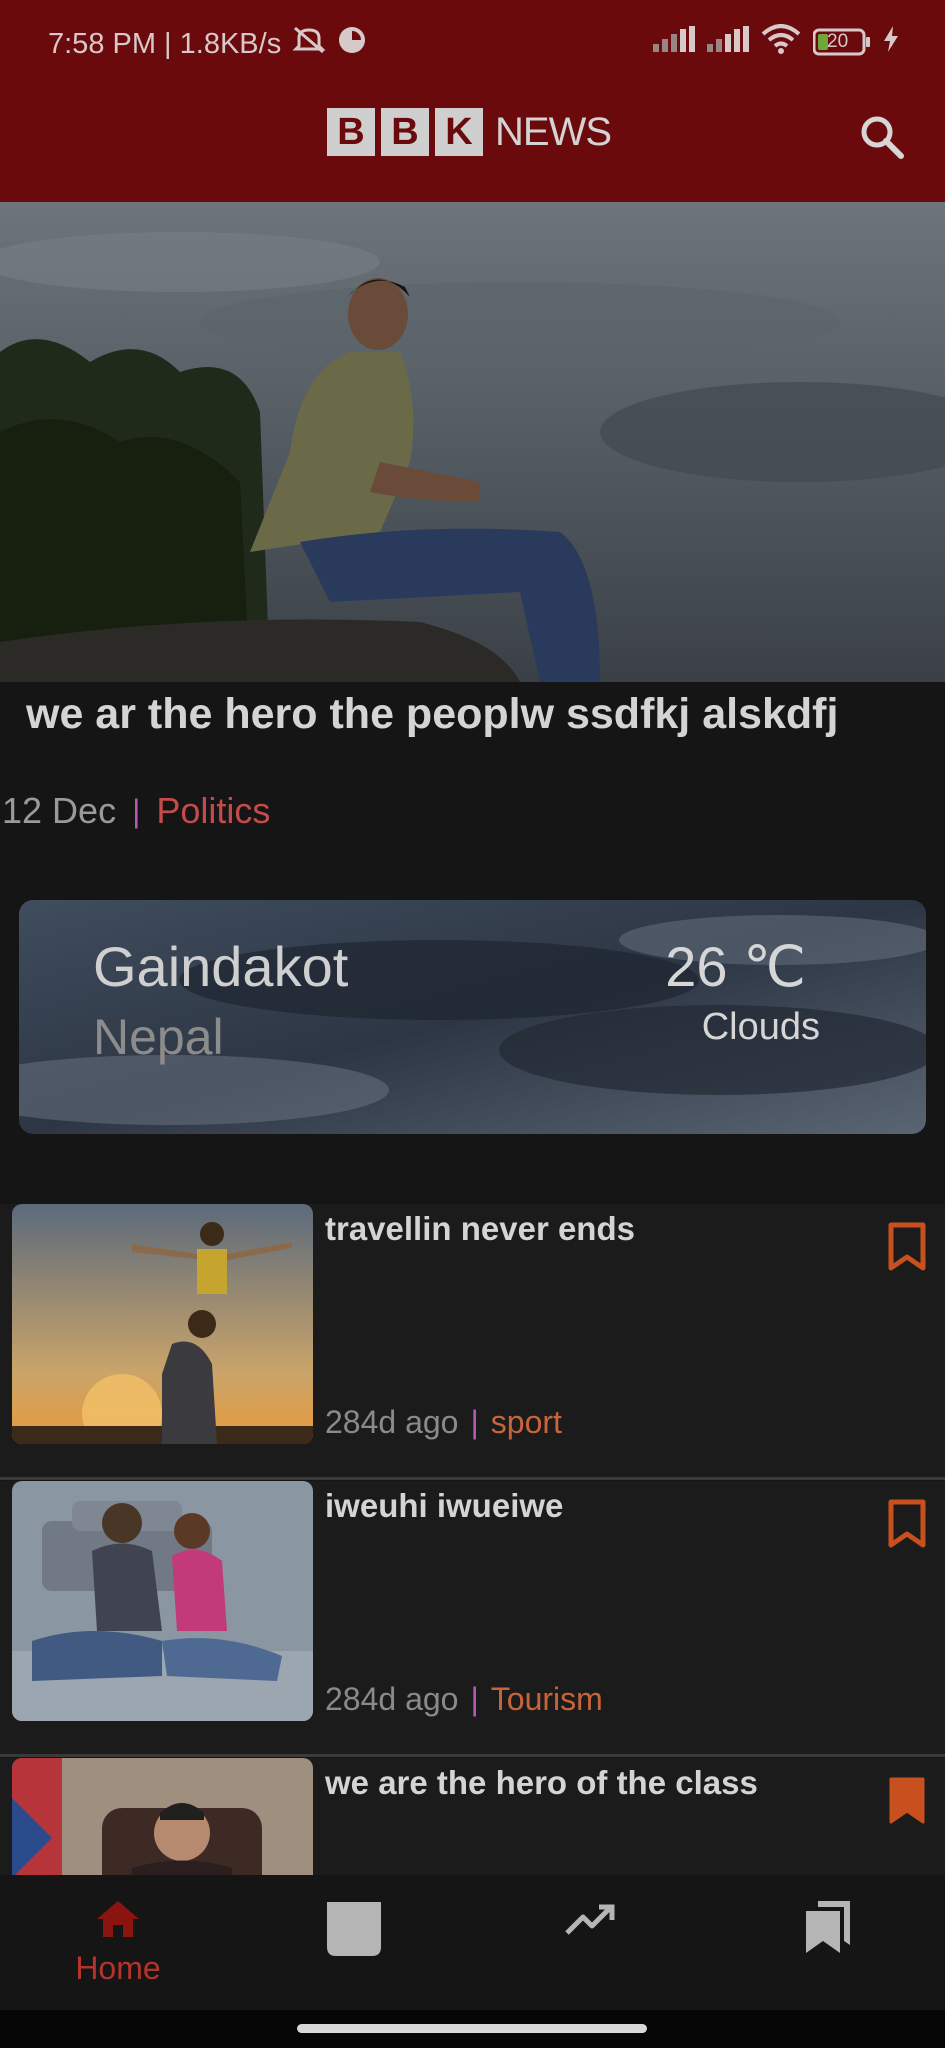  What do you see at coordinates (118, 1919) in the screenshot?
I see `home-icon` at bounding box center [118, 1919].